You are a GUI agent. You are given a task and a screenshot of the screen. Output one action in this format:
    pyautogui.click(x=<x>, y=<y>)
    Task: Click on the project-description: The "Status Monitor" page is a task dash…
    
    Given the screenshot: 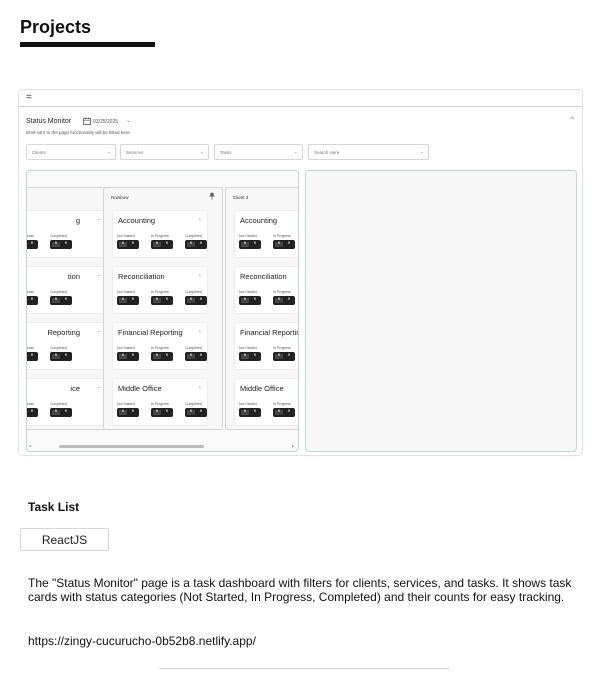 What is the action you would take?
    pyautogui.click(x=300, y=590)
    